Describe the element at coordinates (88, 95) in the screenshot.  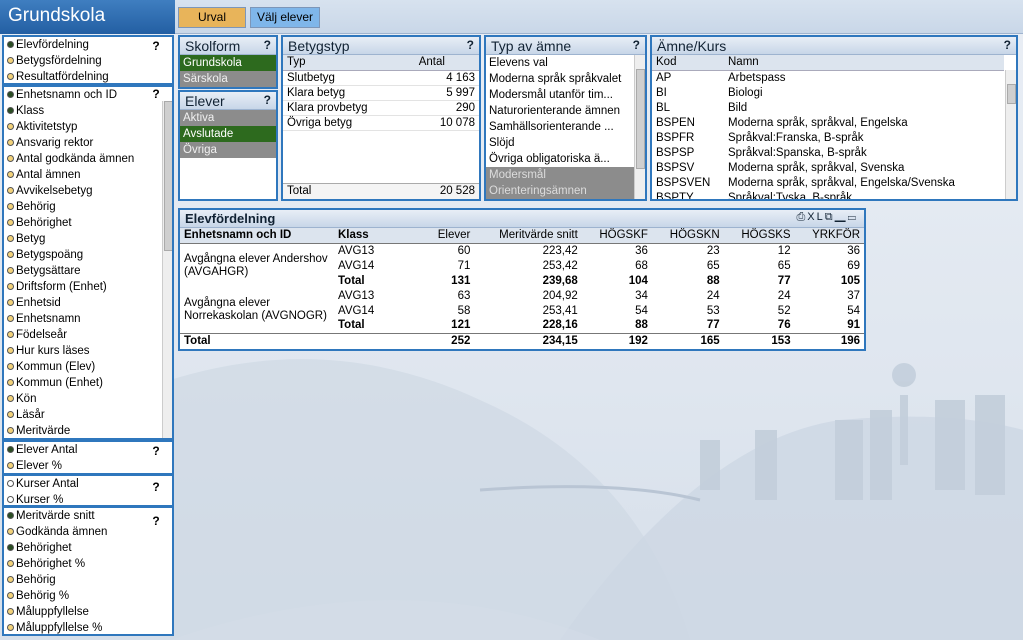
I see `list-item: Enhetsnamn och ID` at that location.